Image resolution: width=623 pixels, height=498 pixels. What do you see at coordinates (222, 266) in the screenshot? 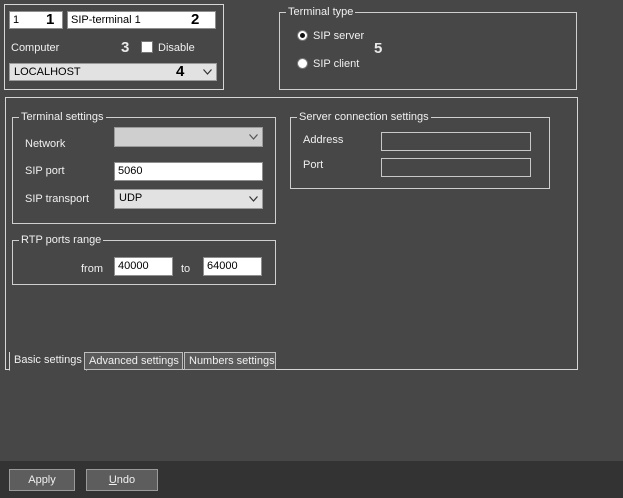
I see `rtp-to-value: 64000` at bounding box center [222, 266].